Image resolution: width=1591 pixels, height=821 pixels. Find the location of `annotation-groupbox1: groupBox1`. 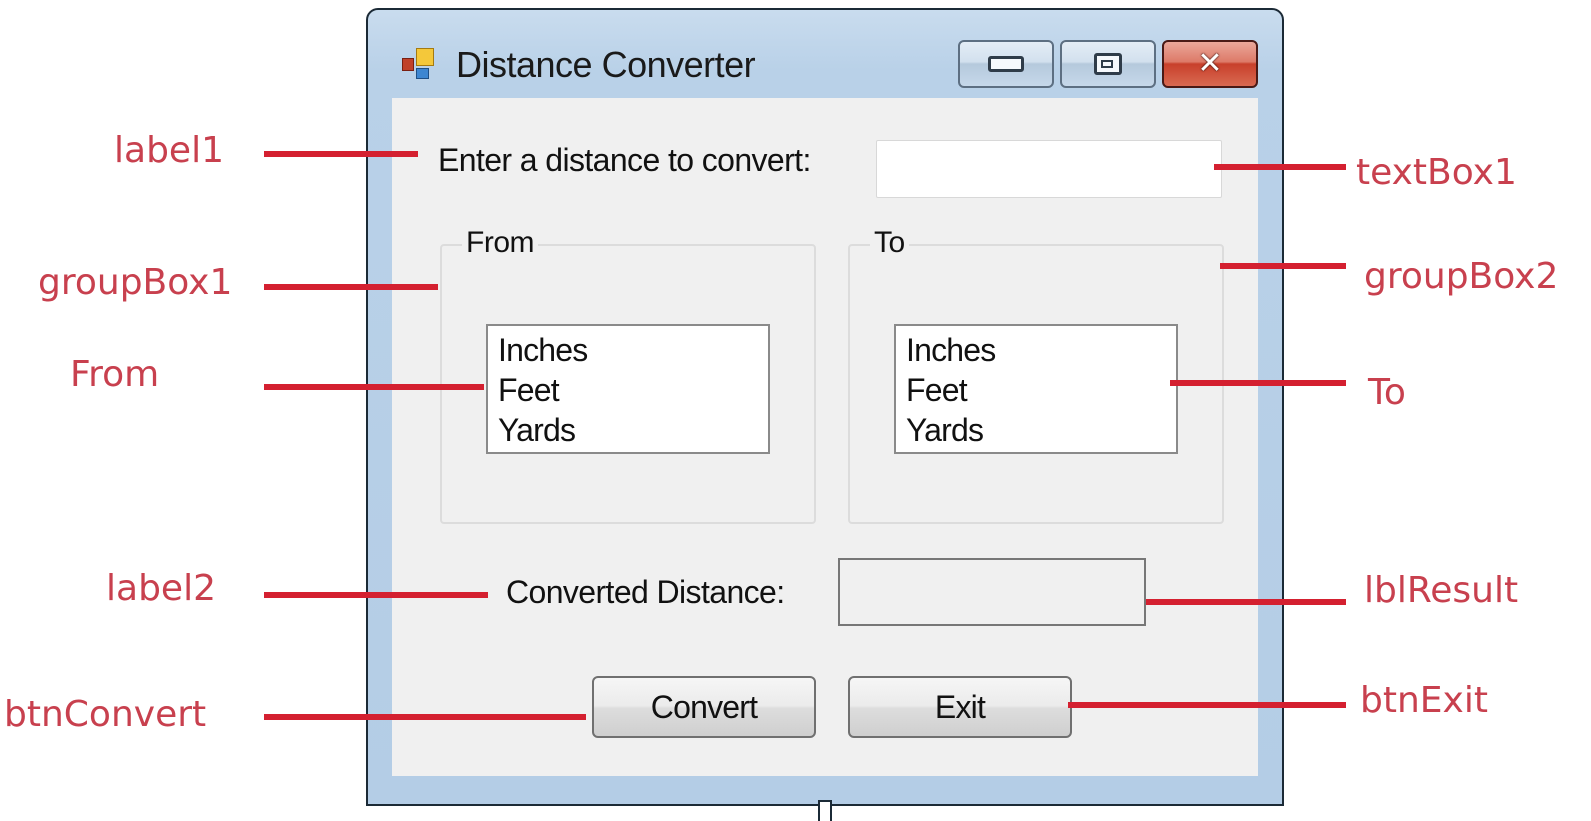

annotation-groupbox1: groupBox1 is located at coordinates (135, 282).